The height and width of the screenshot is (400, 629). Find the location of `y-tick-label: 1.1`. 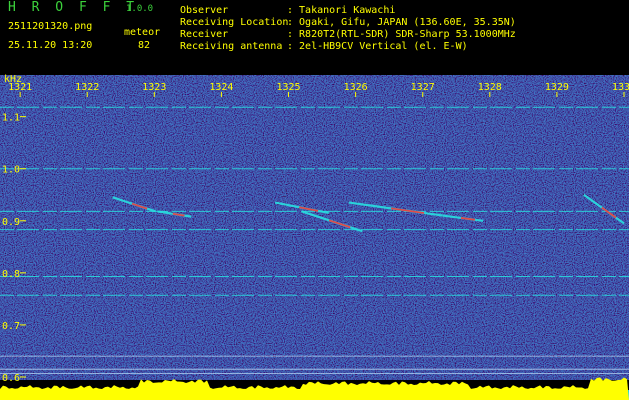

y-tick-label: 1.1 is located at coordinates (11, 118).